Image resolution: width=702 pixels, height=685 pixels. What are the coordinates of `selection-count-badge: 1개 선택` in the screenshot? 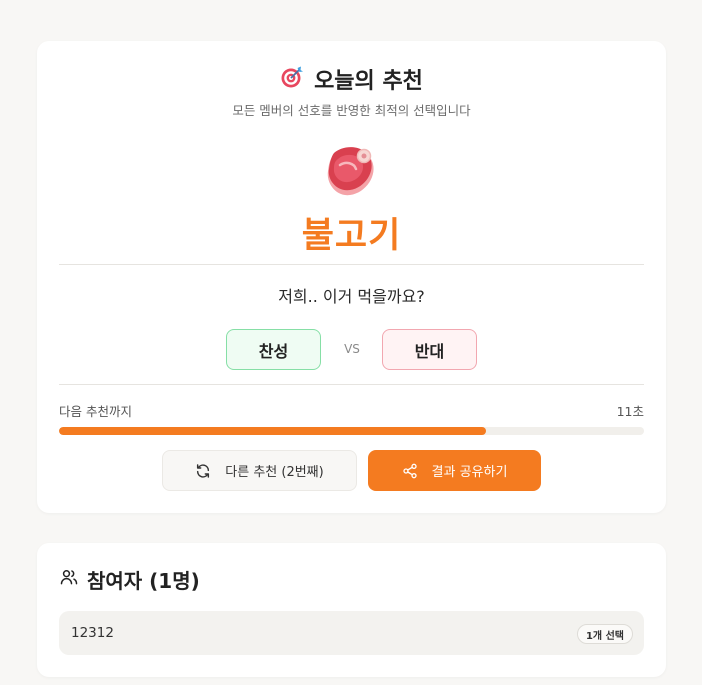 It's located at (604, 634).